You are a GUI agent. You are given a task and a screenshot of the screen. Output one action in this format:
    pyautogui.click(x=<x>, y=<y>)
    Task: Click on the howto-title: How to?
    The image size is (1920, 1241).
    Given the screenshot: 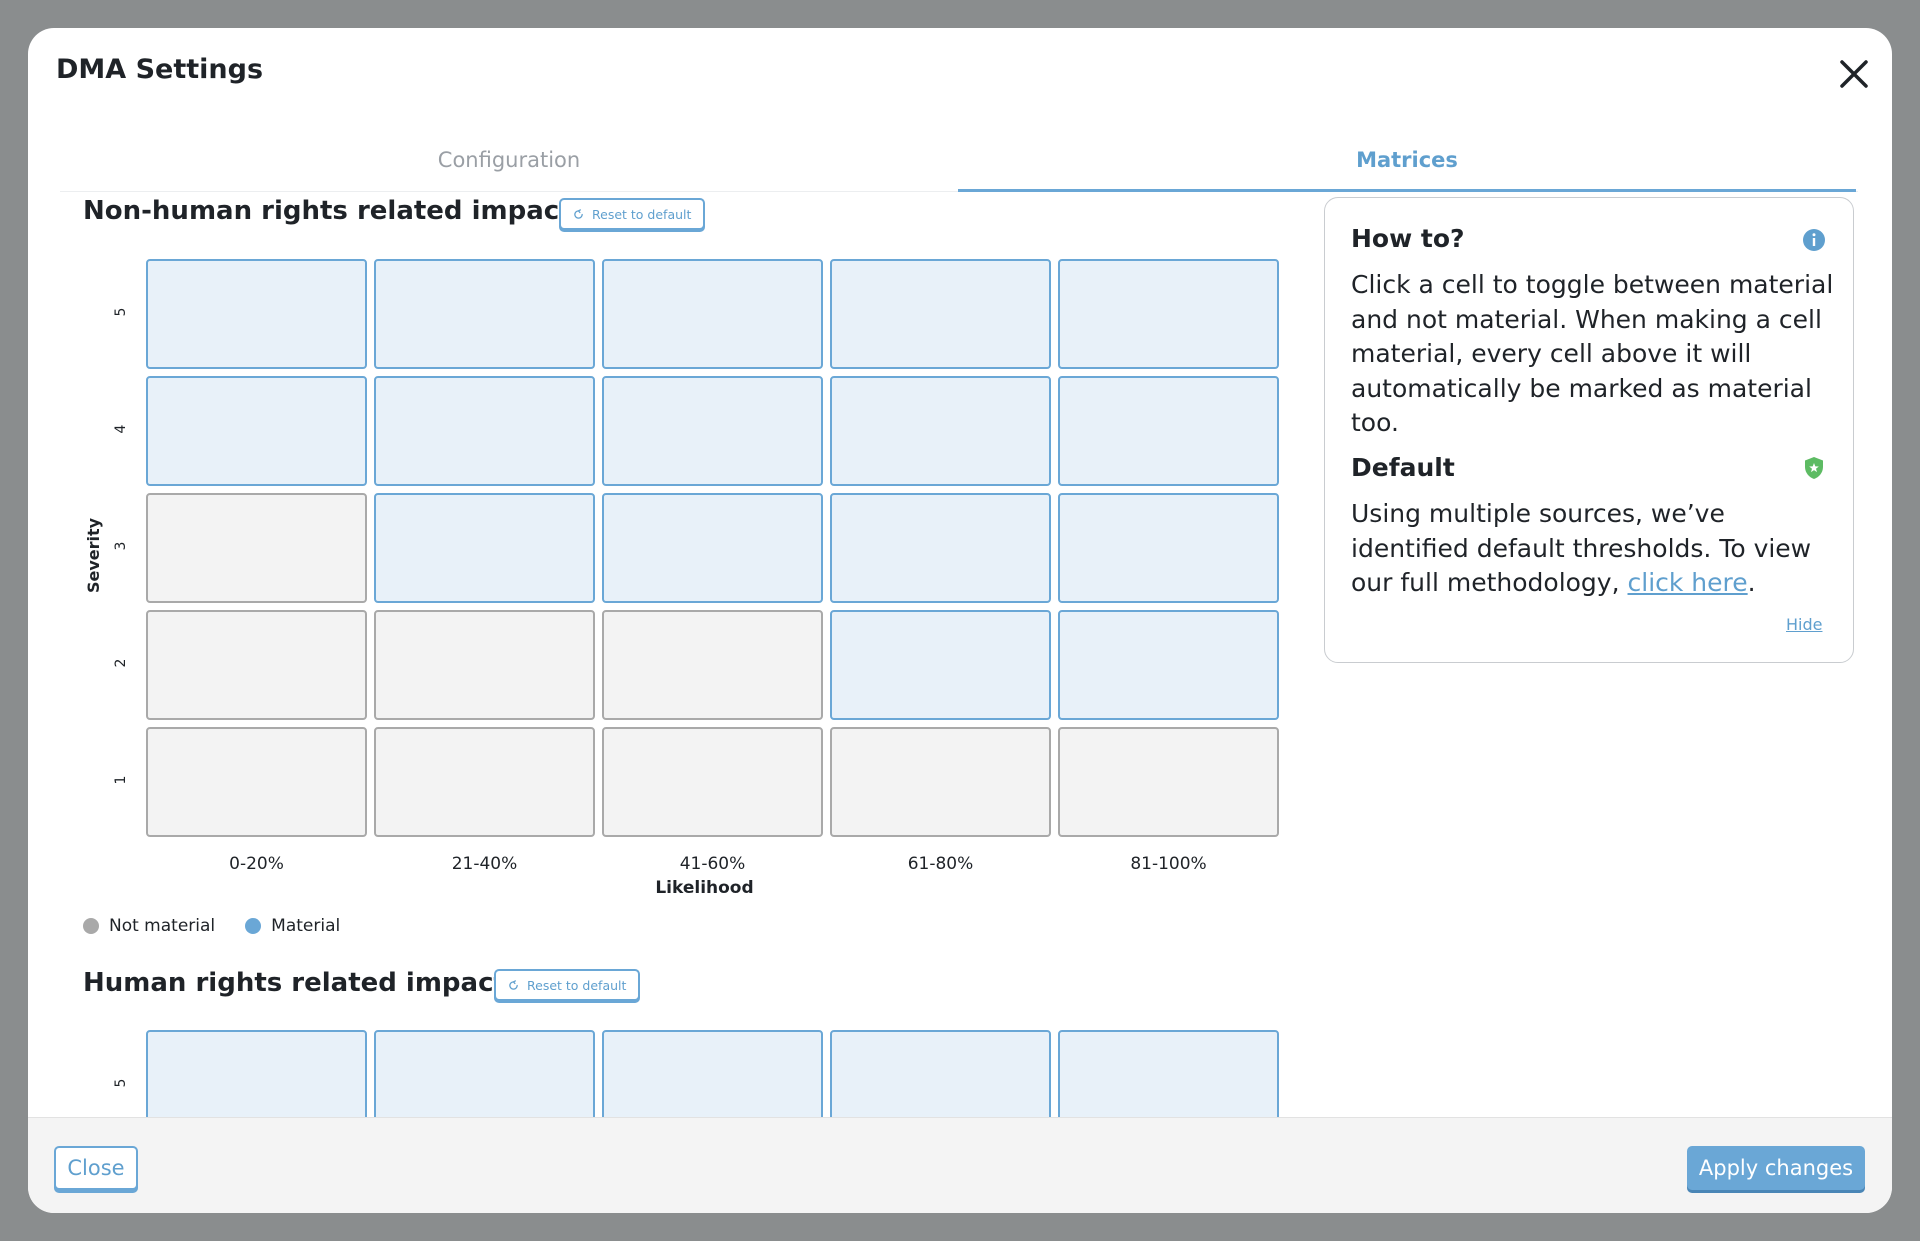 What is the action you would take?
    pyautogui.click(x=1408, y=238)
    